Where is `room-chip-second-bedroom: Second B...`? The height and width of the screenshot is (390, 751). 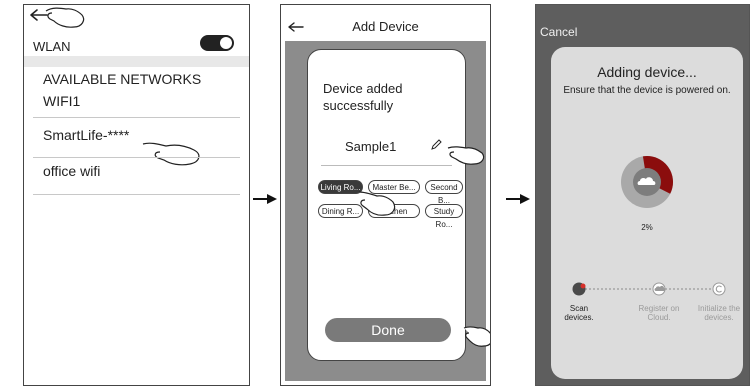 room-chip-second-bedroom: Second B... is located at coordinates (444, 192).